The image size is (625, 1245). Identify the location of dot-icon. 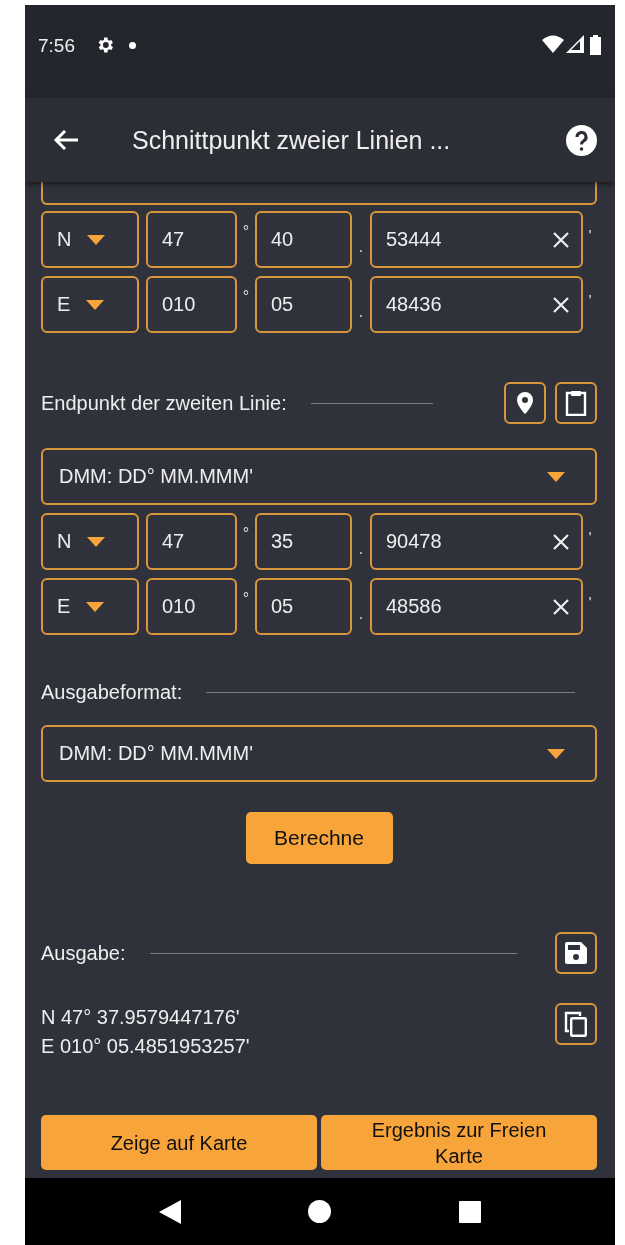
(132, 45).